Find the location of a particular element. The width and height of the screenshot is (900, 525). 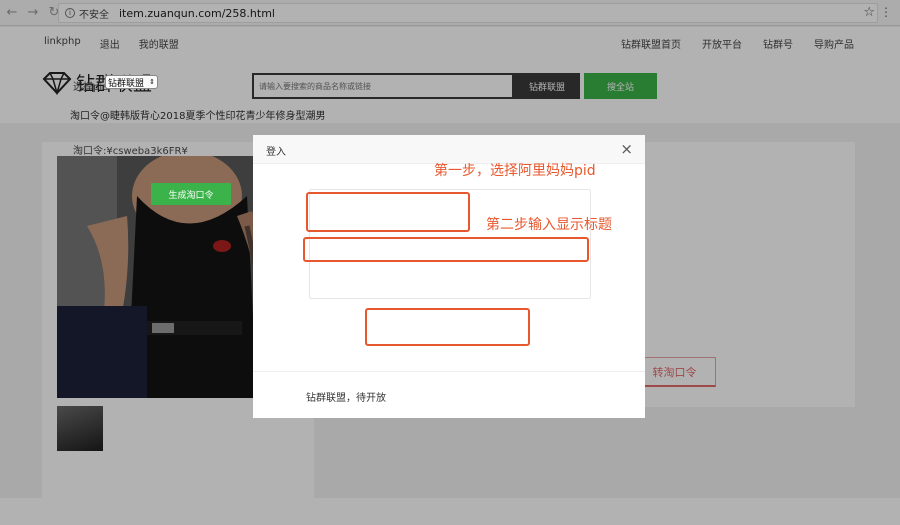

pid-label: 选择pid is located at coordinates (91, 87).